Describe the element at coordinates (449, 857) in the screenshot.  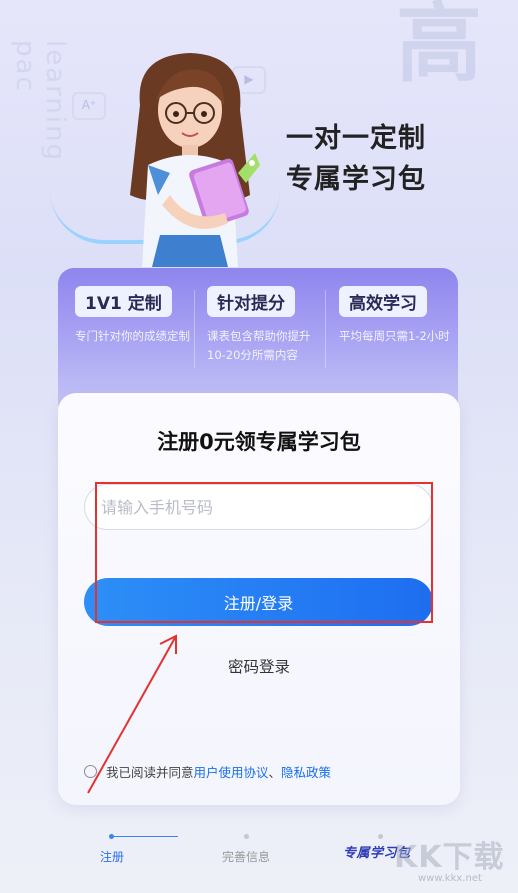
I see `watermark-logo: KK下载` at that location.